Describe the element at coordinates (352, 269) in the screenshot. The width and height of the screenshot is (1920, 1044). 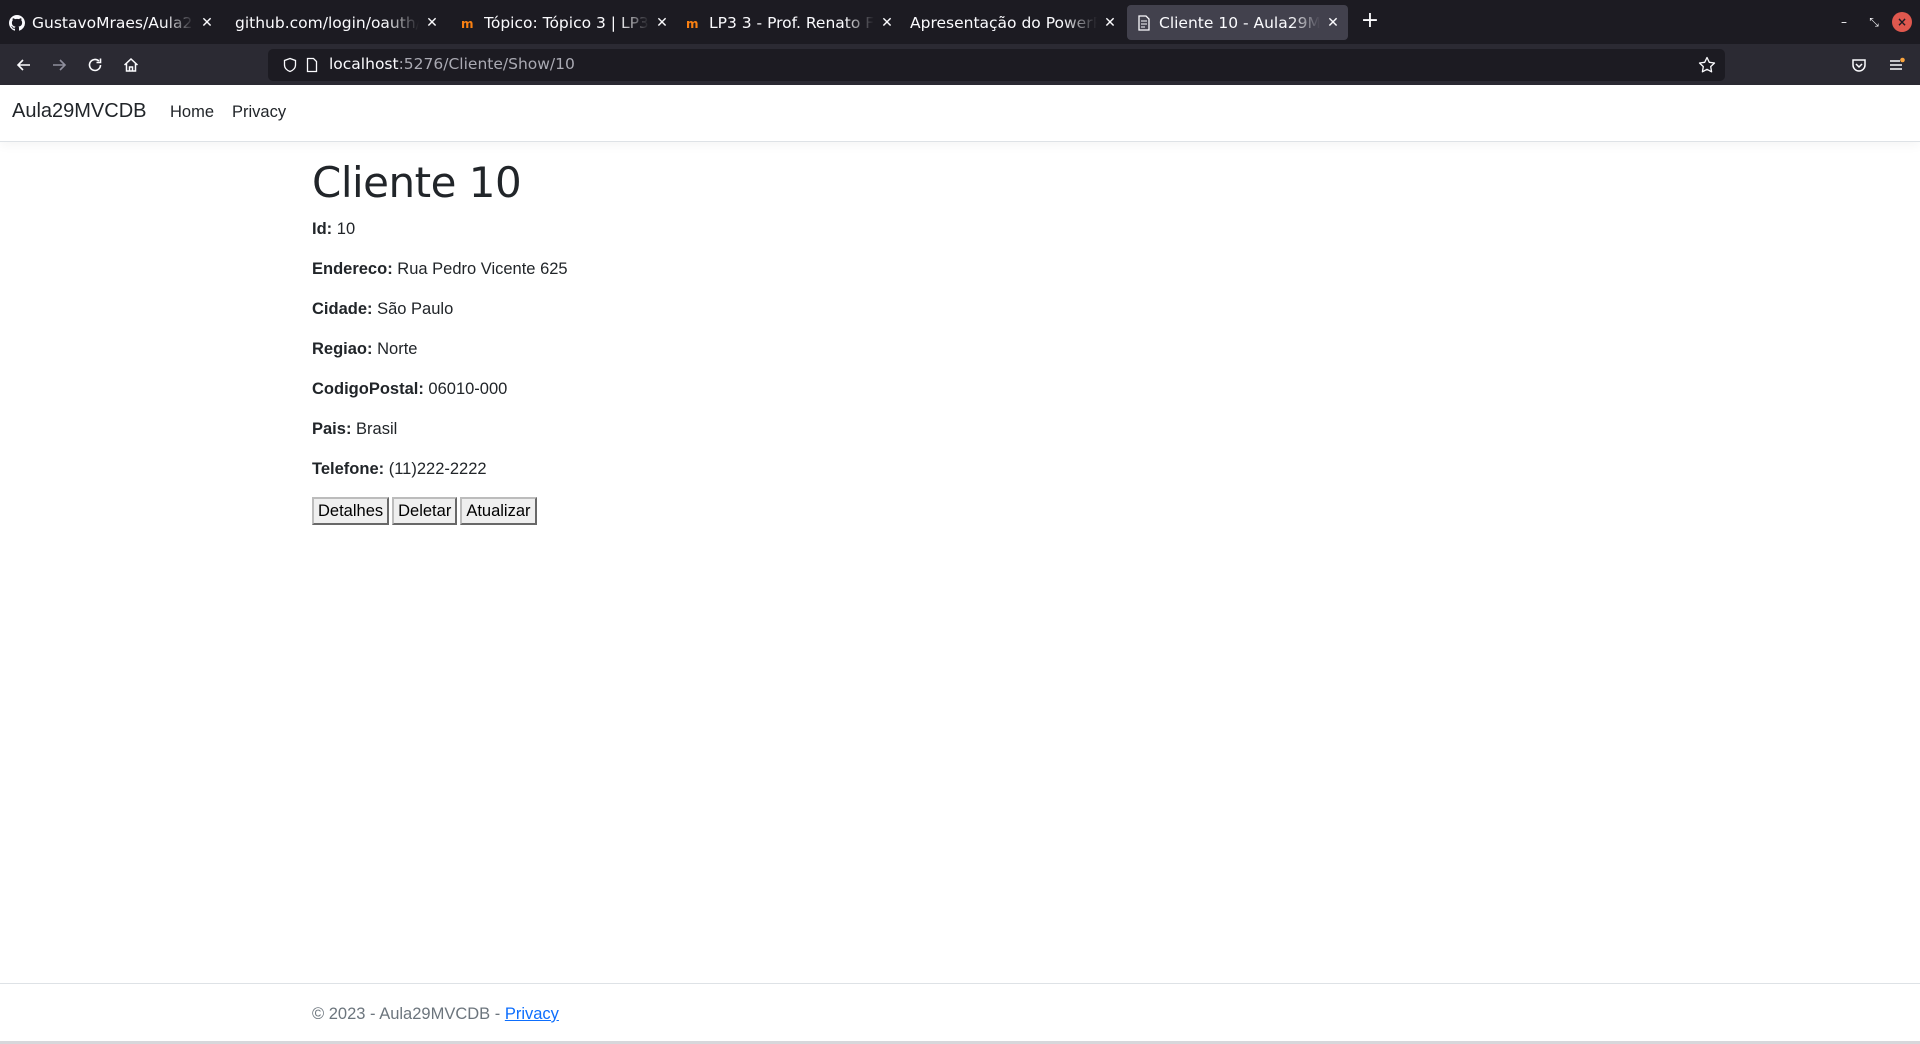
I see `field-label: Endereco:` at that location.